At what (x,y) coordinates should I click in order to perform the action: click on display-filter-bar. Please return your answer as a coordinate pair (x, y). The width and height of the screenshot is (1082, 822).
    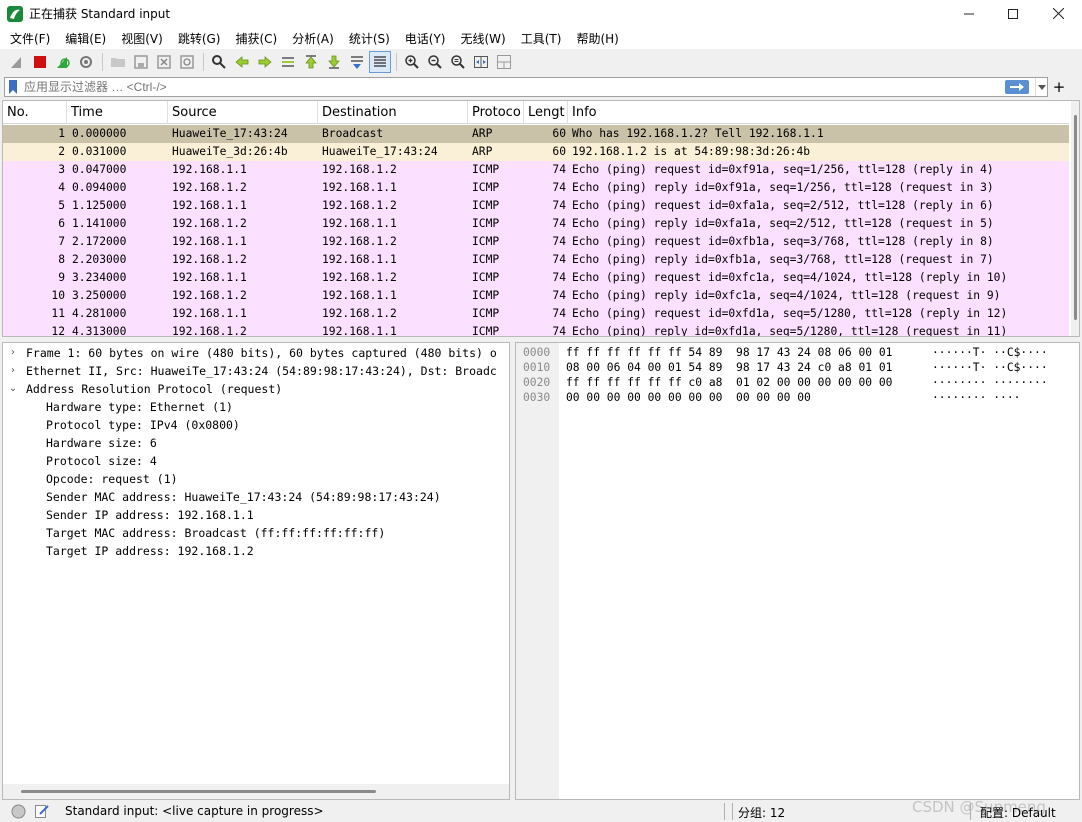
    Looking at the image, I should click on (526, 87).